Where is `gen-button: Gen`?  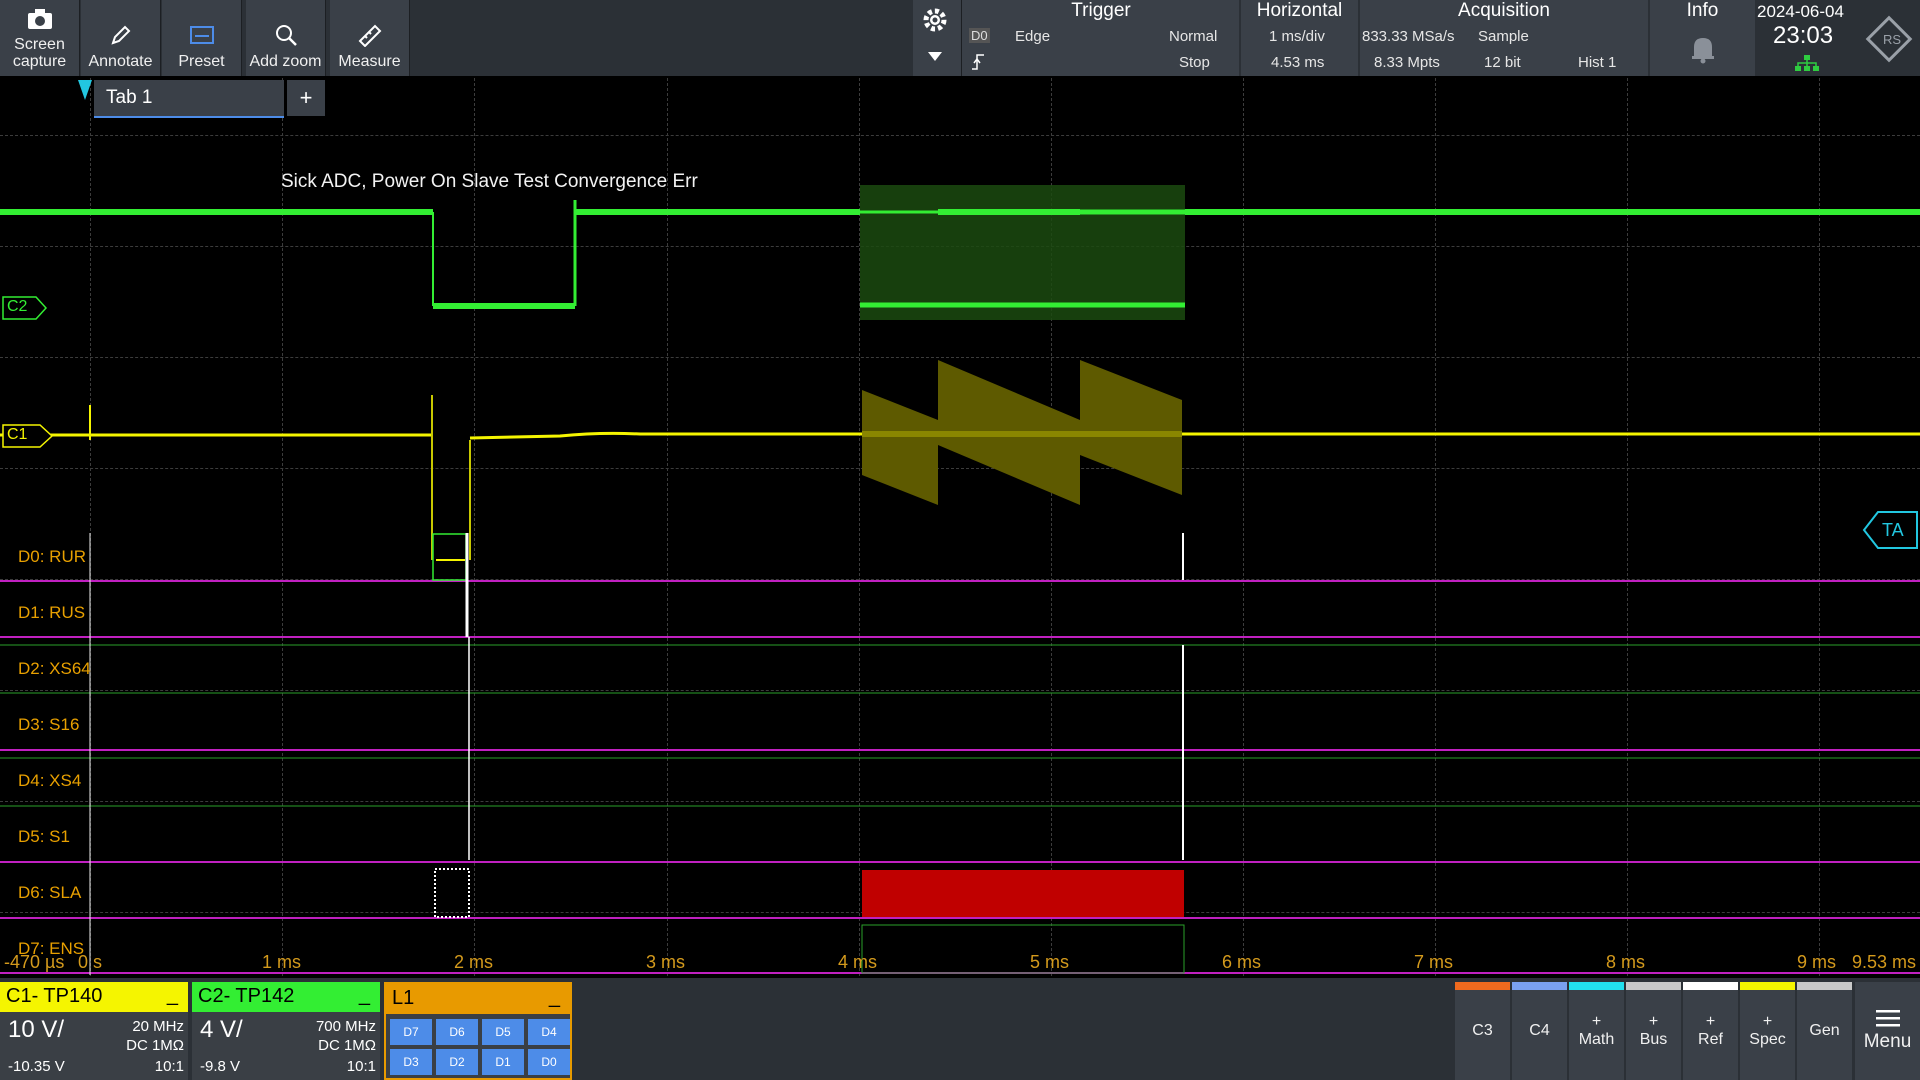 gen-button: Gen is located at coordinates (1824, 1031).